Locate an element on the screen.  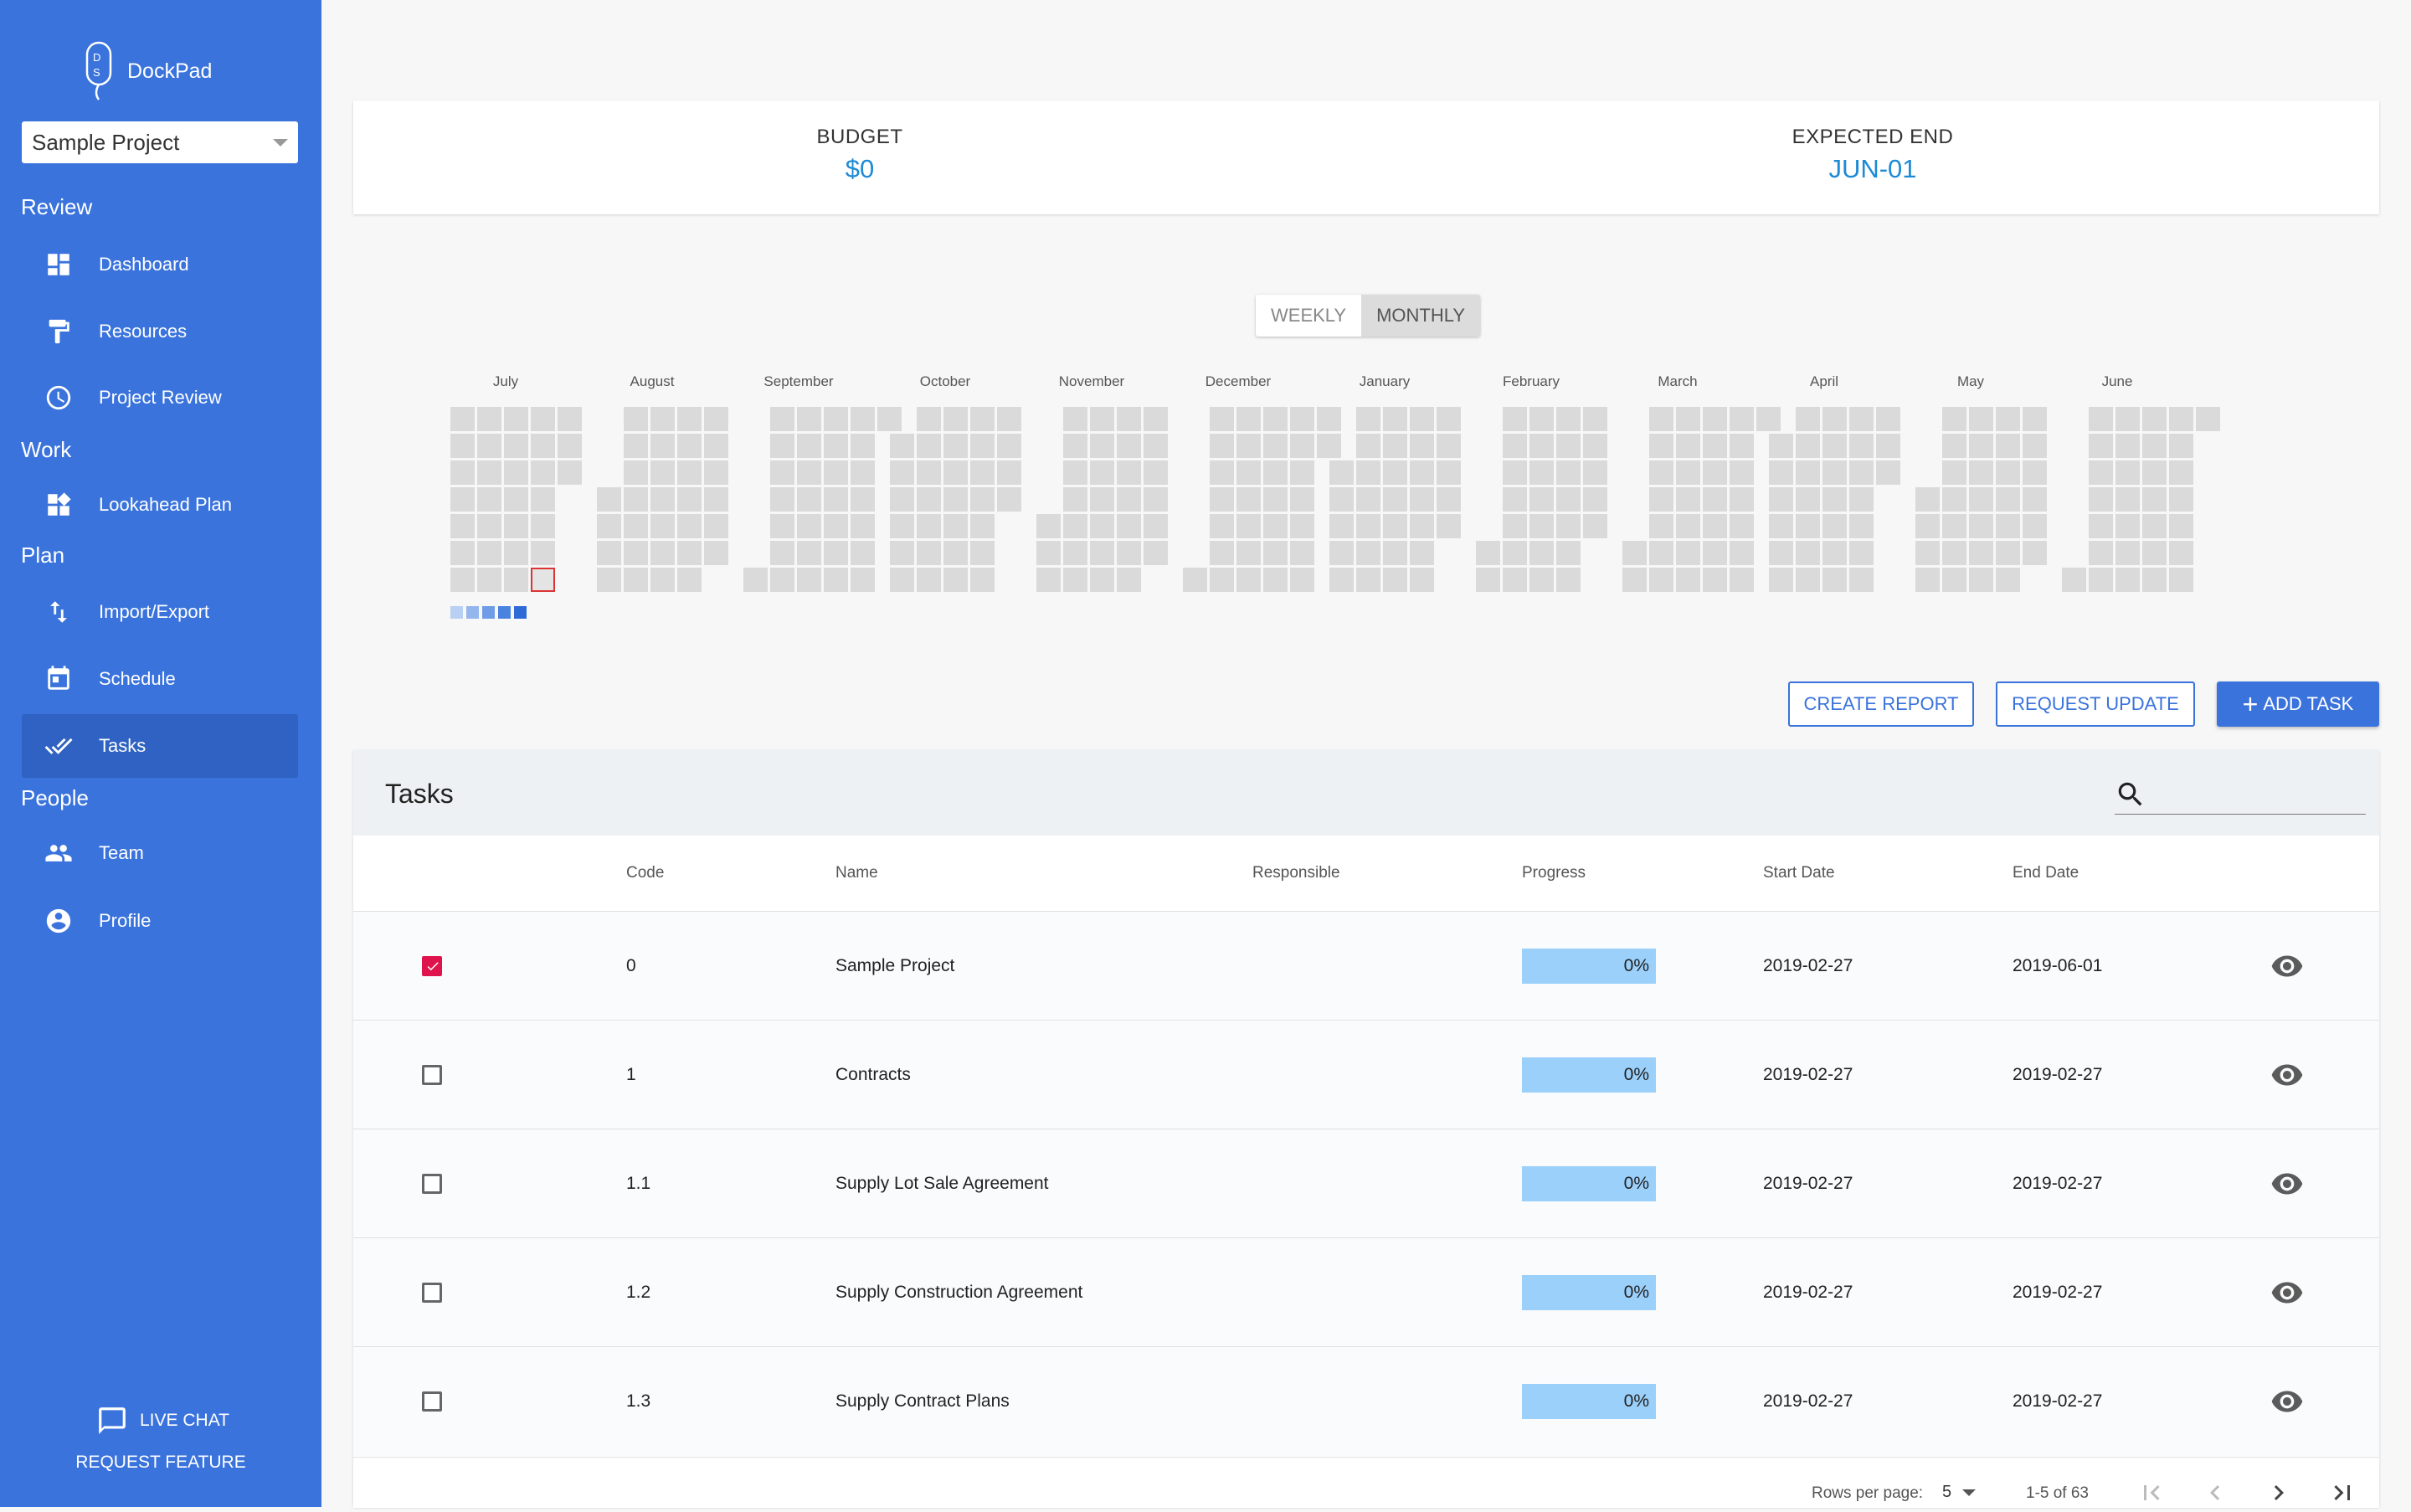
row-checkbox is located at coordinates (432, 1401).